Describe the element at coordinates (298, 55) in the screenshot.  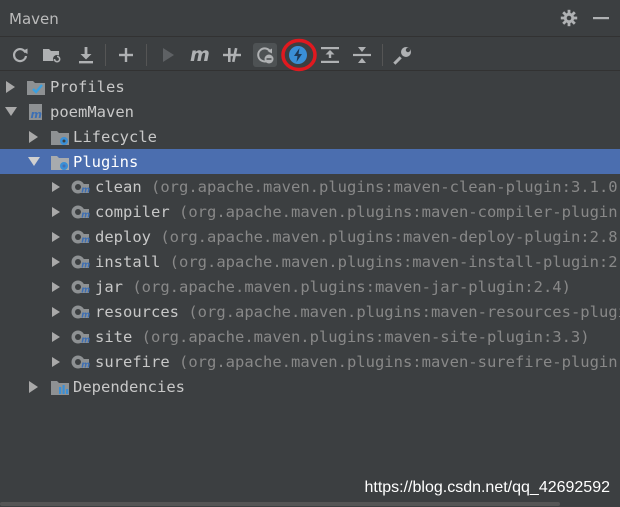
I see `show-dependencies-icon` at that location.